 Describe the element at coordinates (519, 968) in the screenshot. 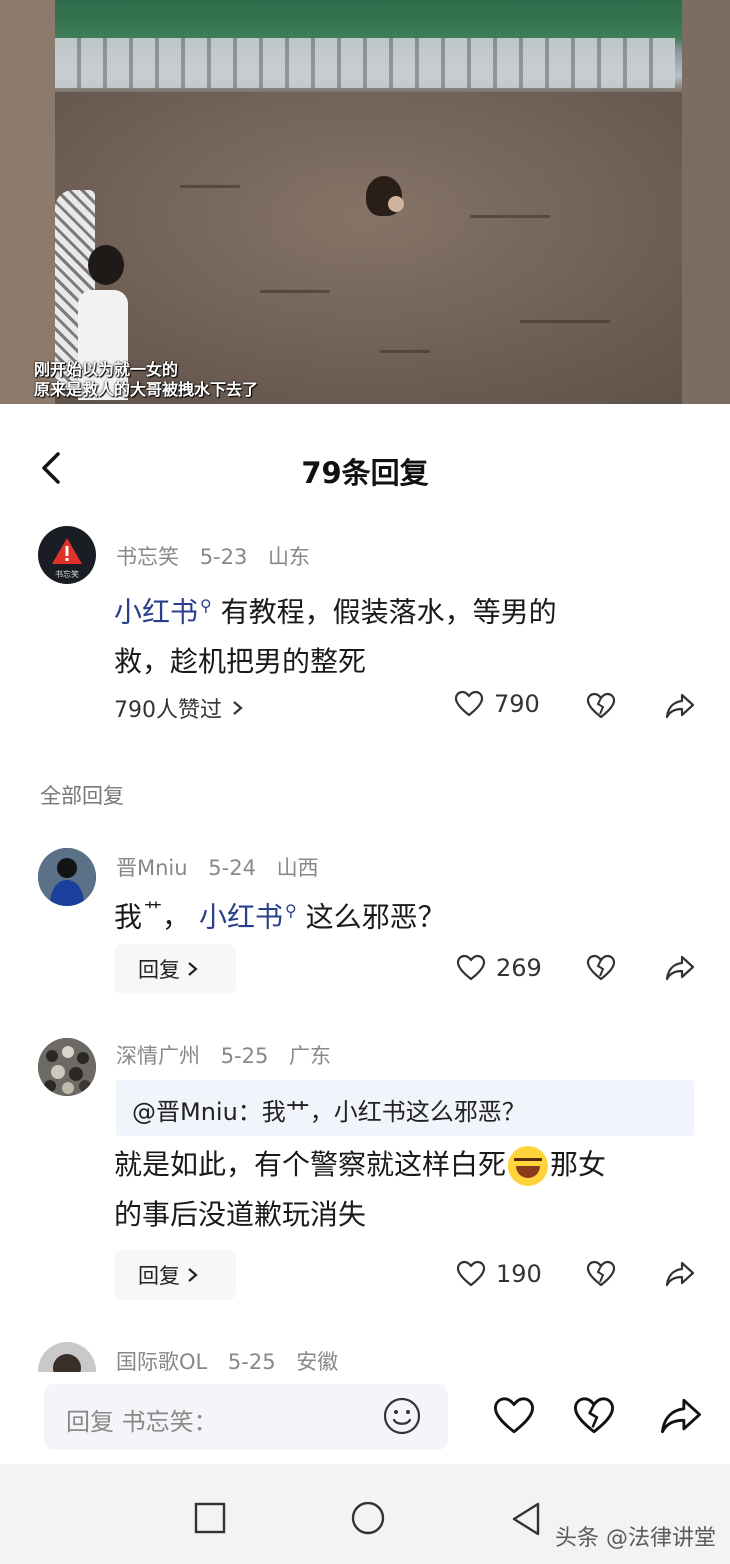

I see `like-count: 269` at that location.